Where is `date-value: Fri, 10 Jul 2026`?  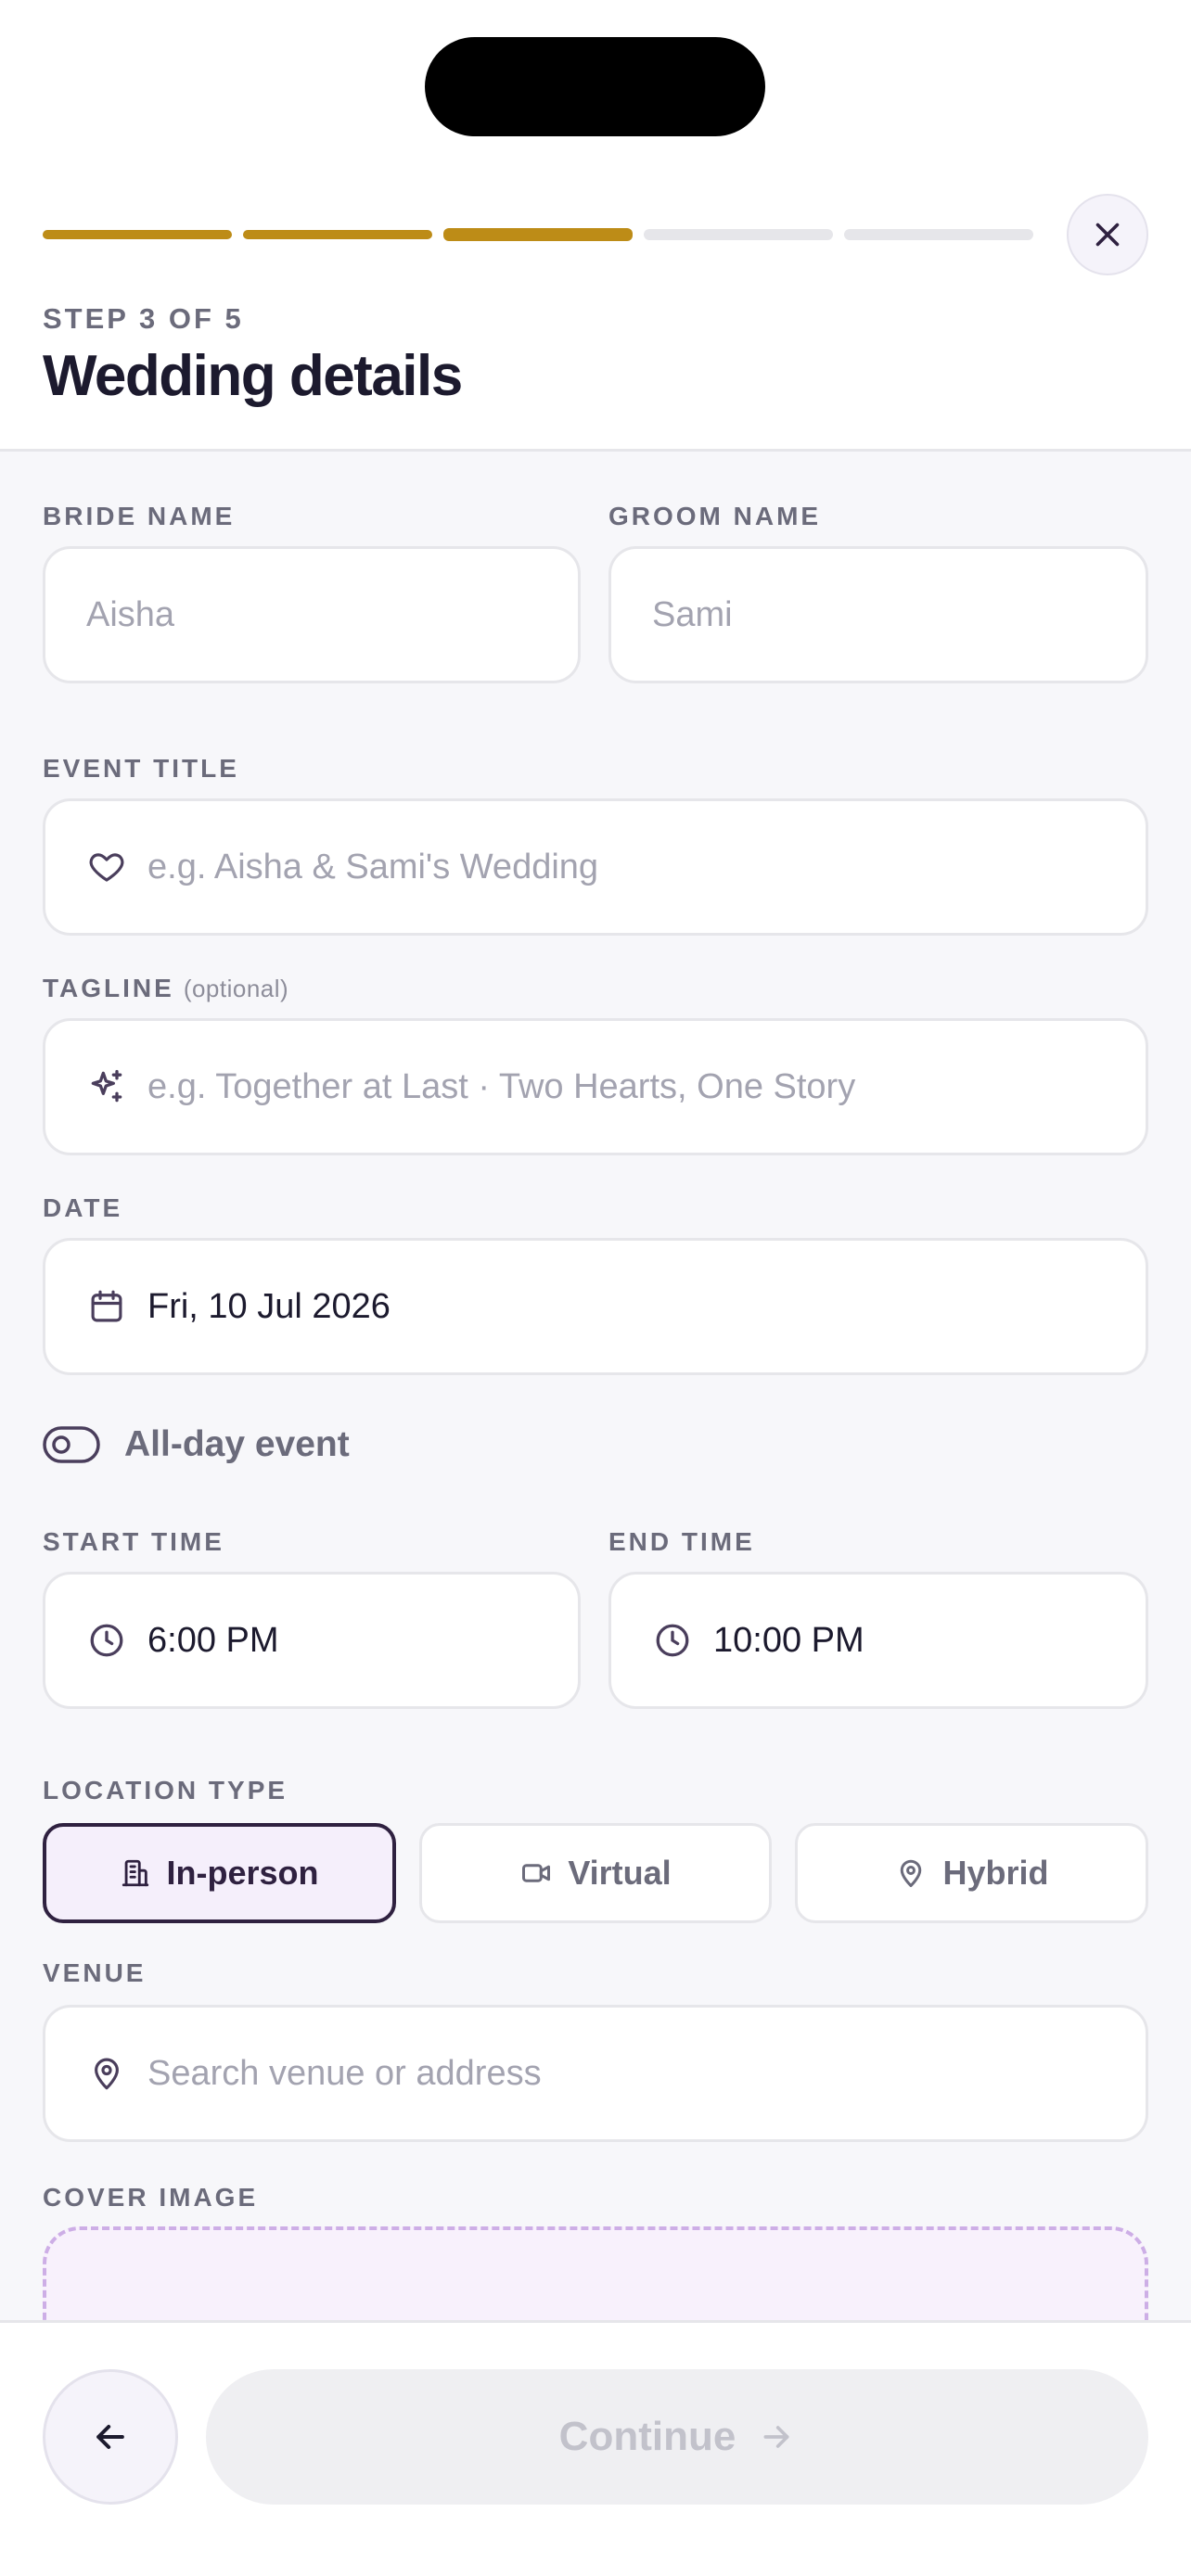 date-value: Fri, 10 Jul 2026 is located at coordinates (269, 1306).